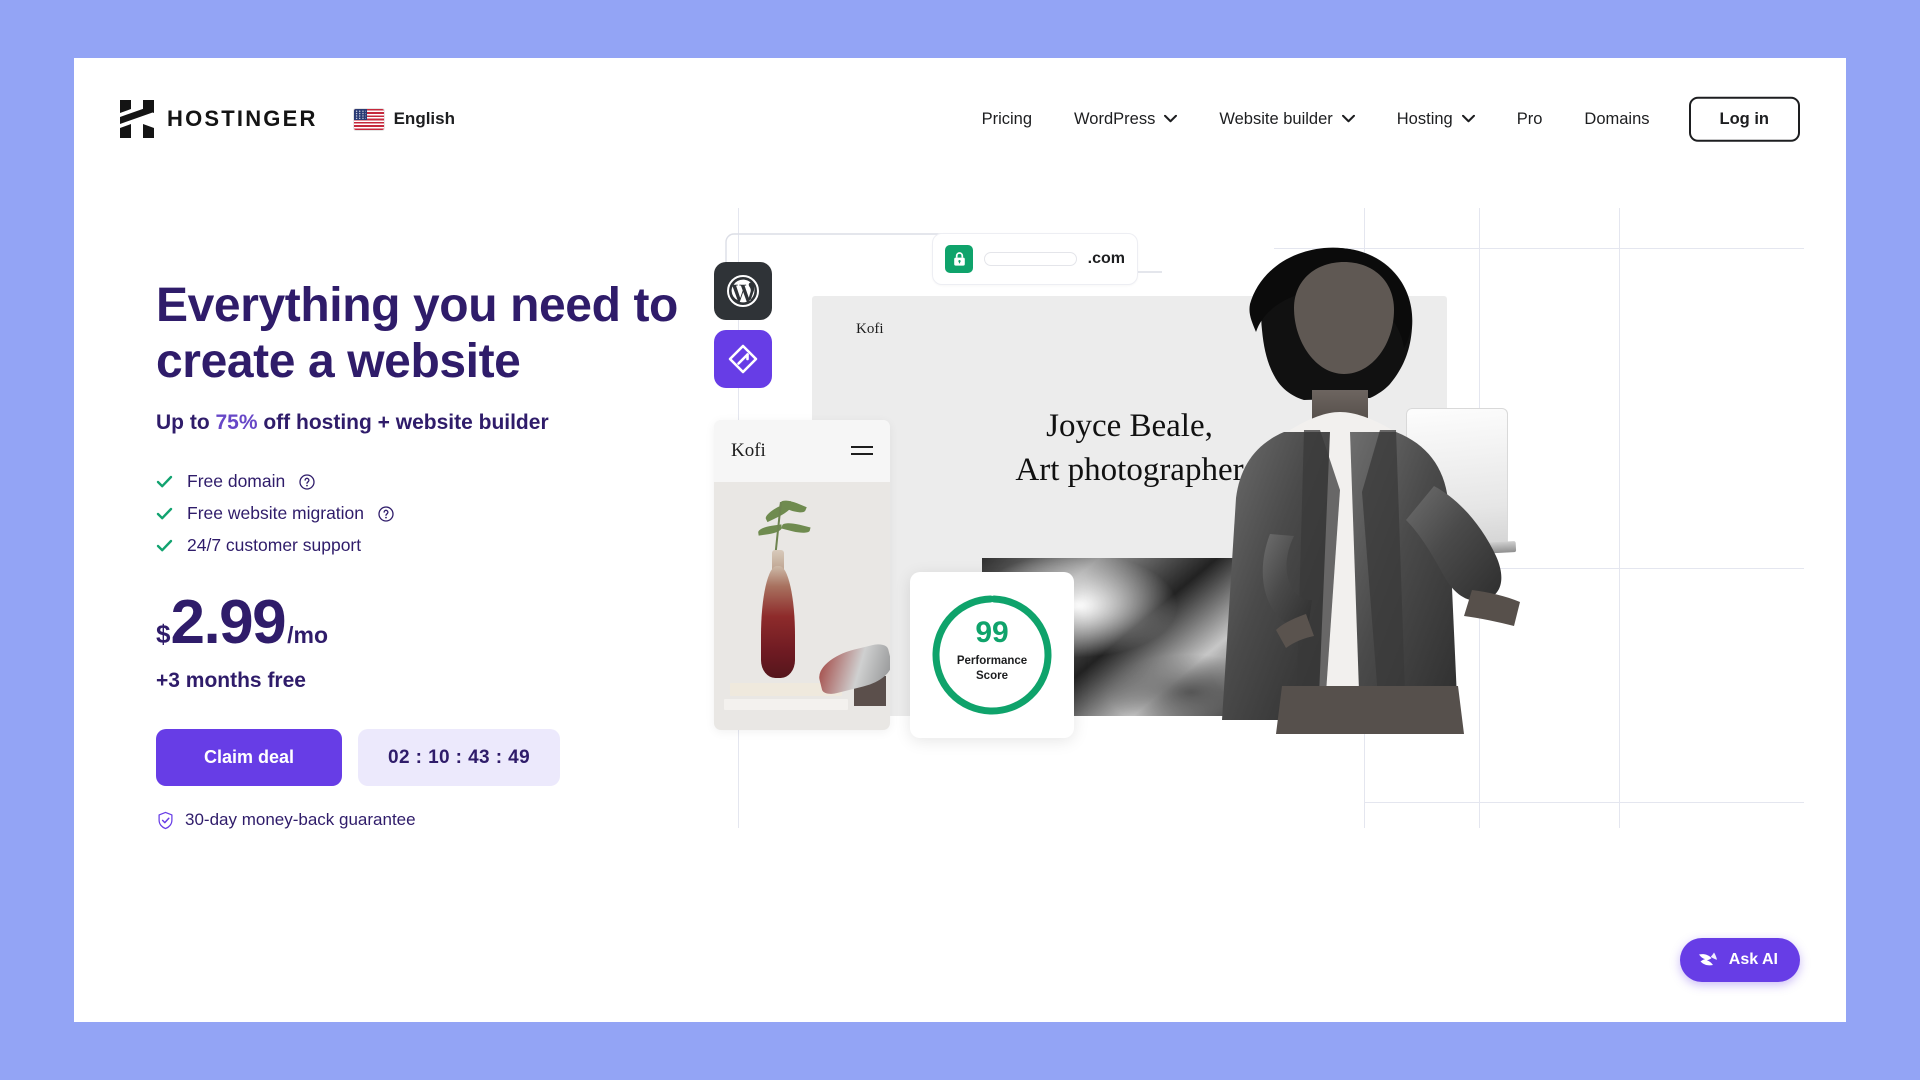 The image size is (1920, 1080). What do you see at coordinates (274, 545) in the screenshot?
I see `feature-label: 24/7 customer support` at bounding box center [274, 545].